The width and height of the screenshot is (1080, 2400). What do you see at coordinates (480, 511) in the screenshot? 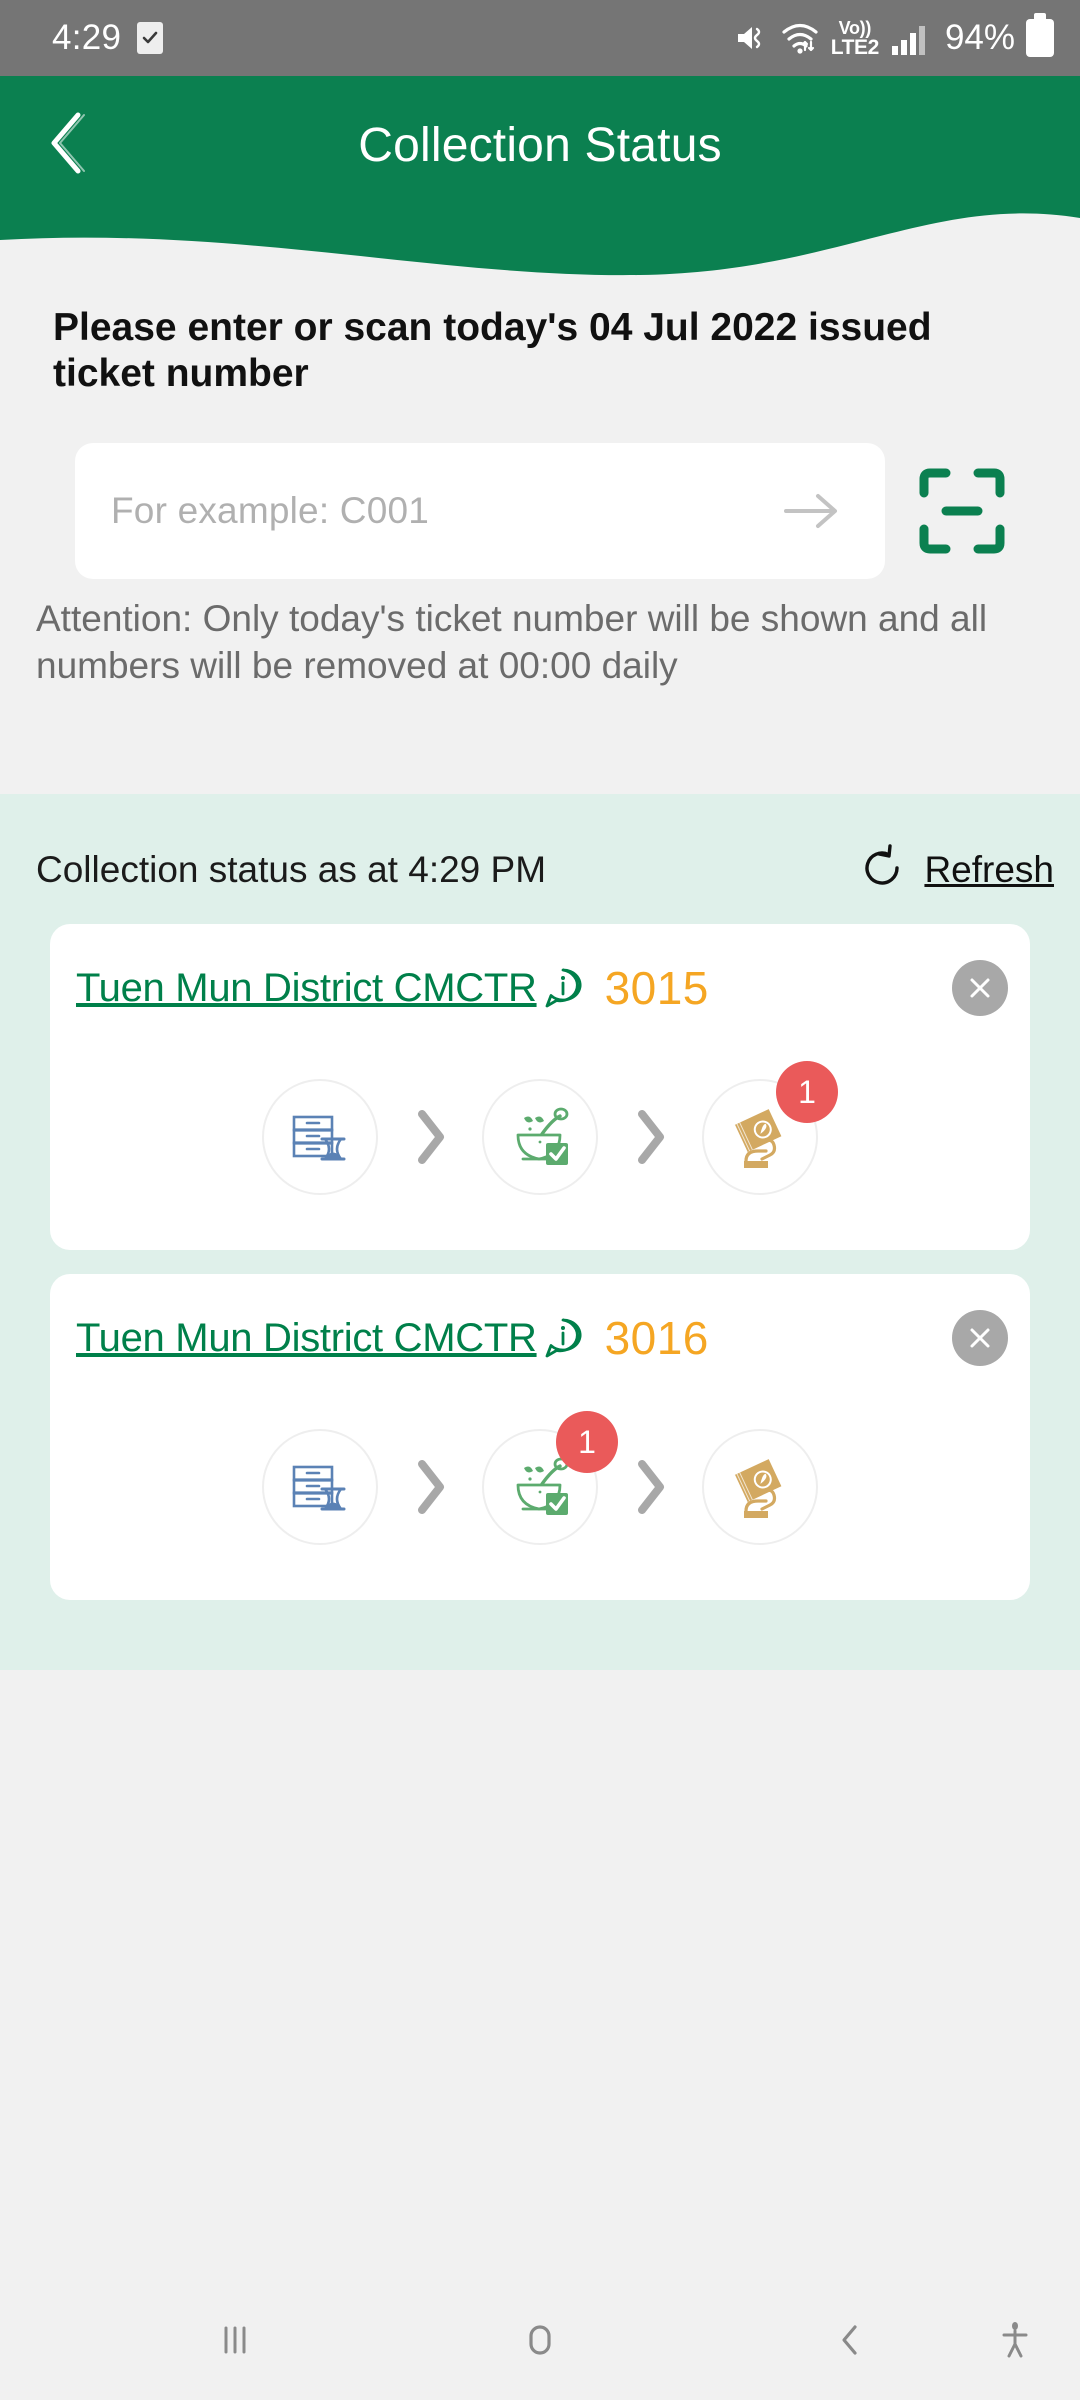
I see `ticket-input-wrapper: For example: C001` at bounding box center [480, 511].